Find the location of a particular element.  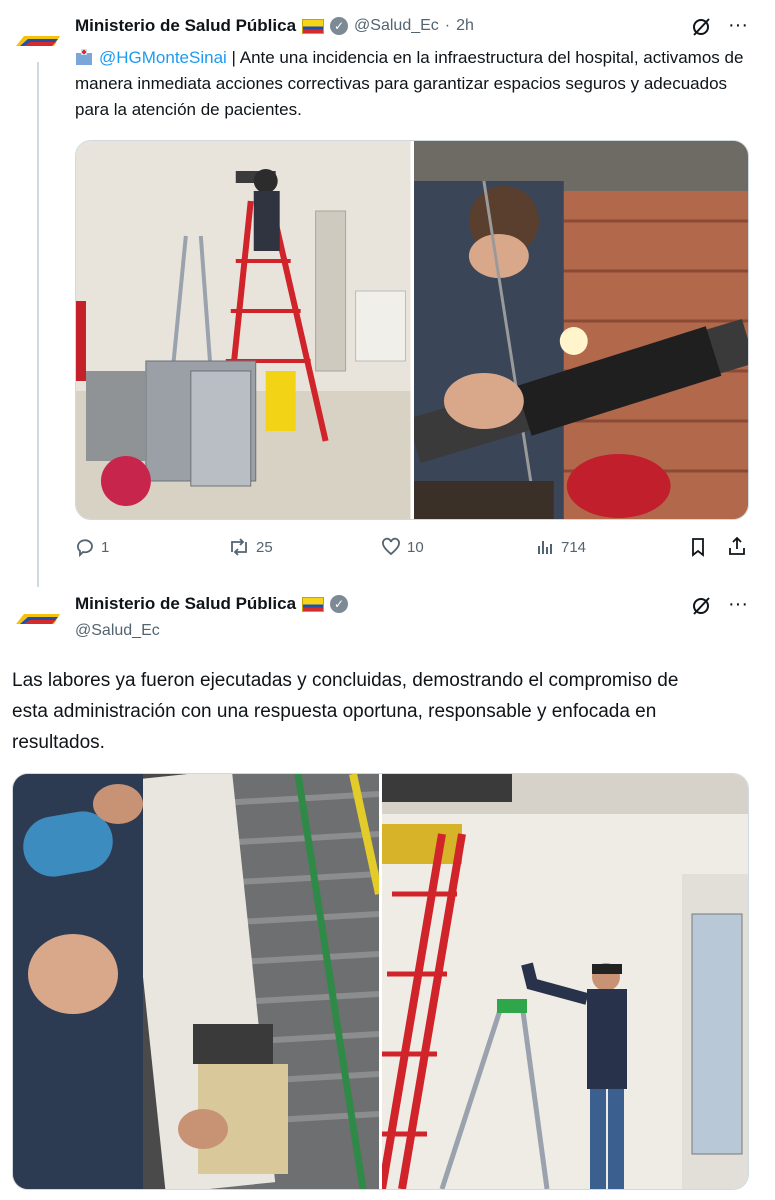

post-time: 2h is located at coordinates (465, 26).